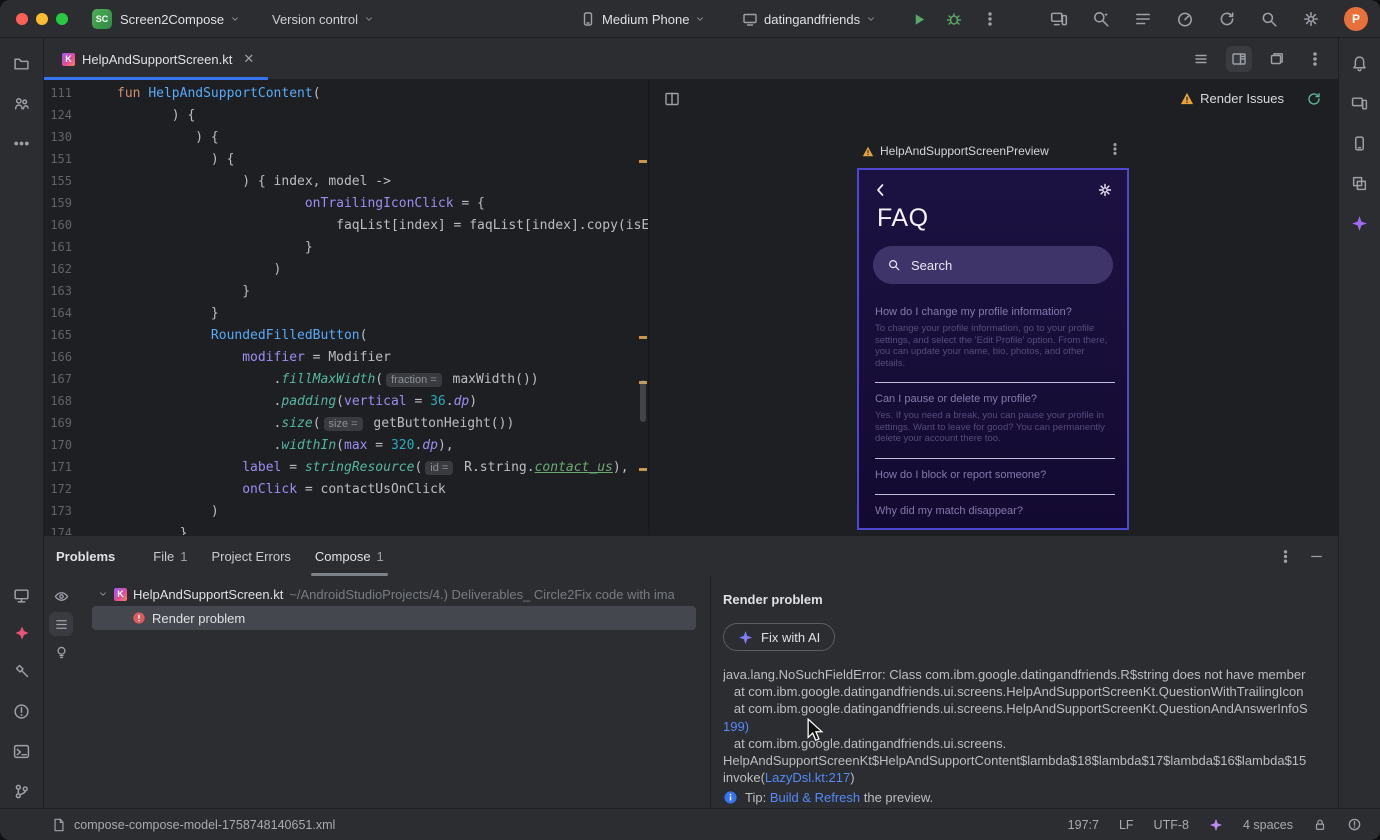  I want to click on more-tool-windows-button, so click(22, 143).